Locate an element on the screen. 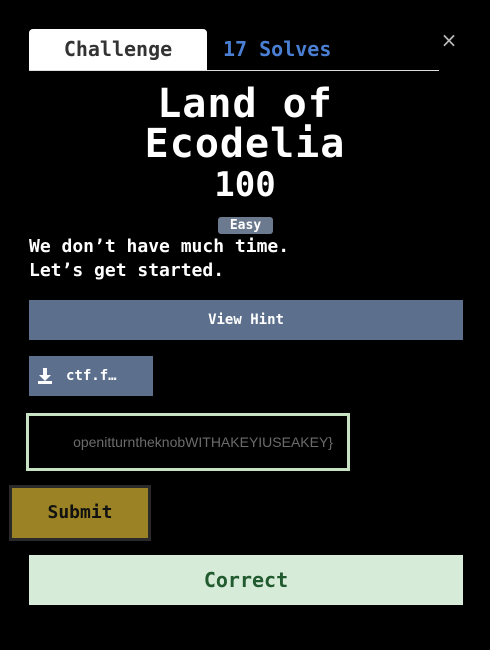 The width and height of the screenshot is (490, 650). description-line2: Let’s get started. is located at coordinates (127, 270).